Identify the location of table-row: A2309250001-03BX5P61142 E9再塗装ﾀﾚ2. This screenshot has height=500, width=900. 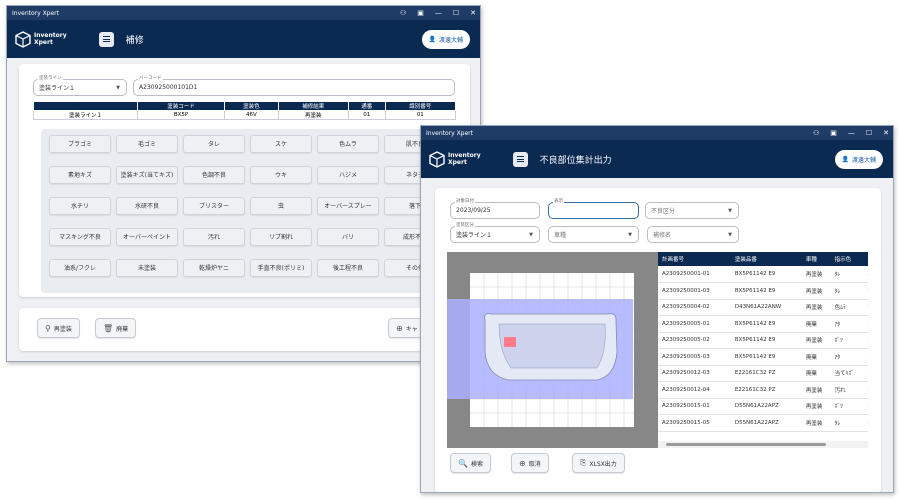
(763, 291).